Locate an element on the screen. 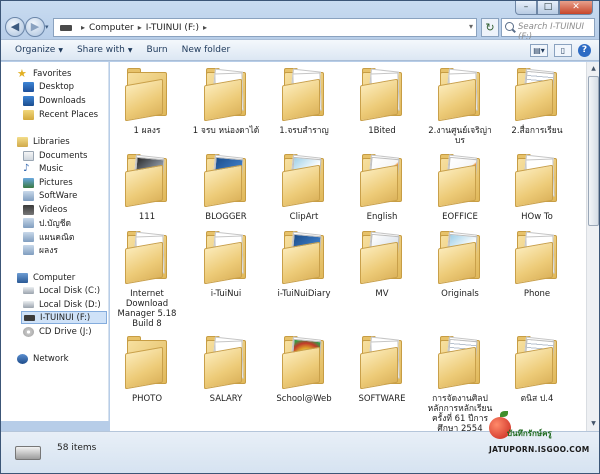 Image resolution: width=600 pixels, height=474 pixels. minimize-button: – is located at coordinates (526, 8).